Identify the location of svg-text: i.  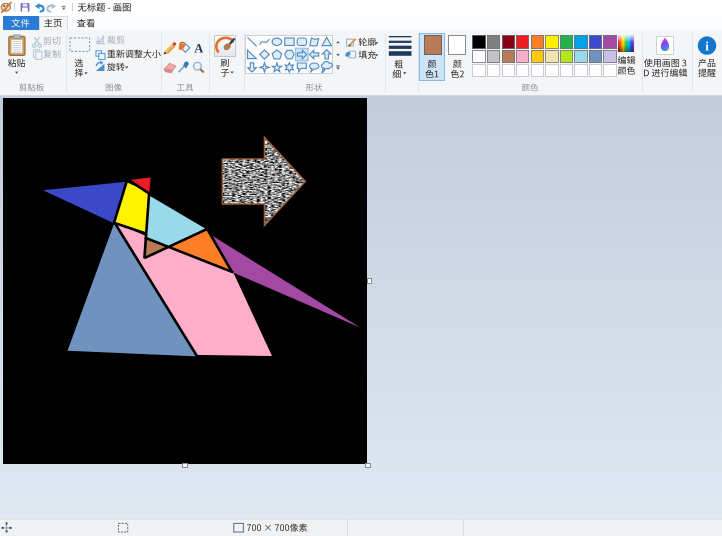
(707, 45).